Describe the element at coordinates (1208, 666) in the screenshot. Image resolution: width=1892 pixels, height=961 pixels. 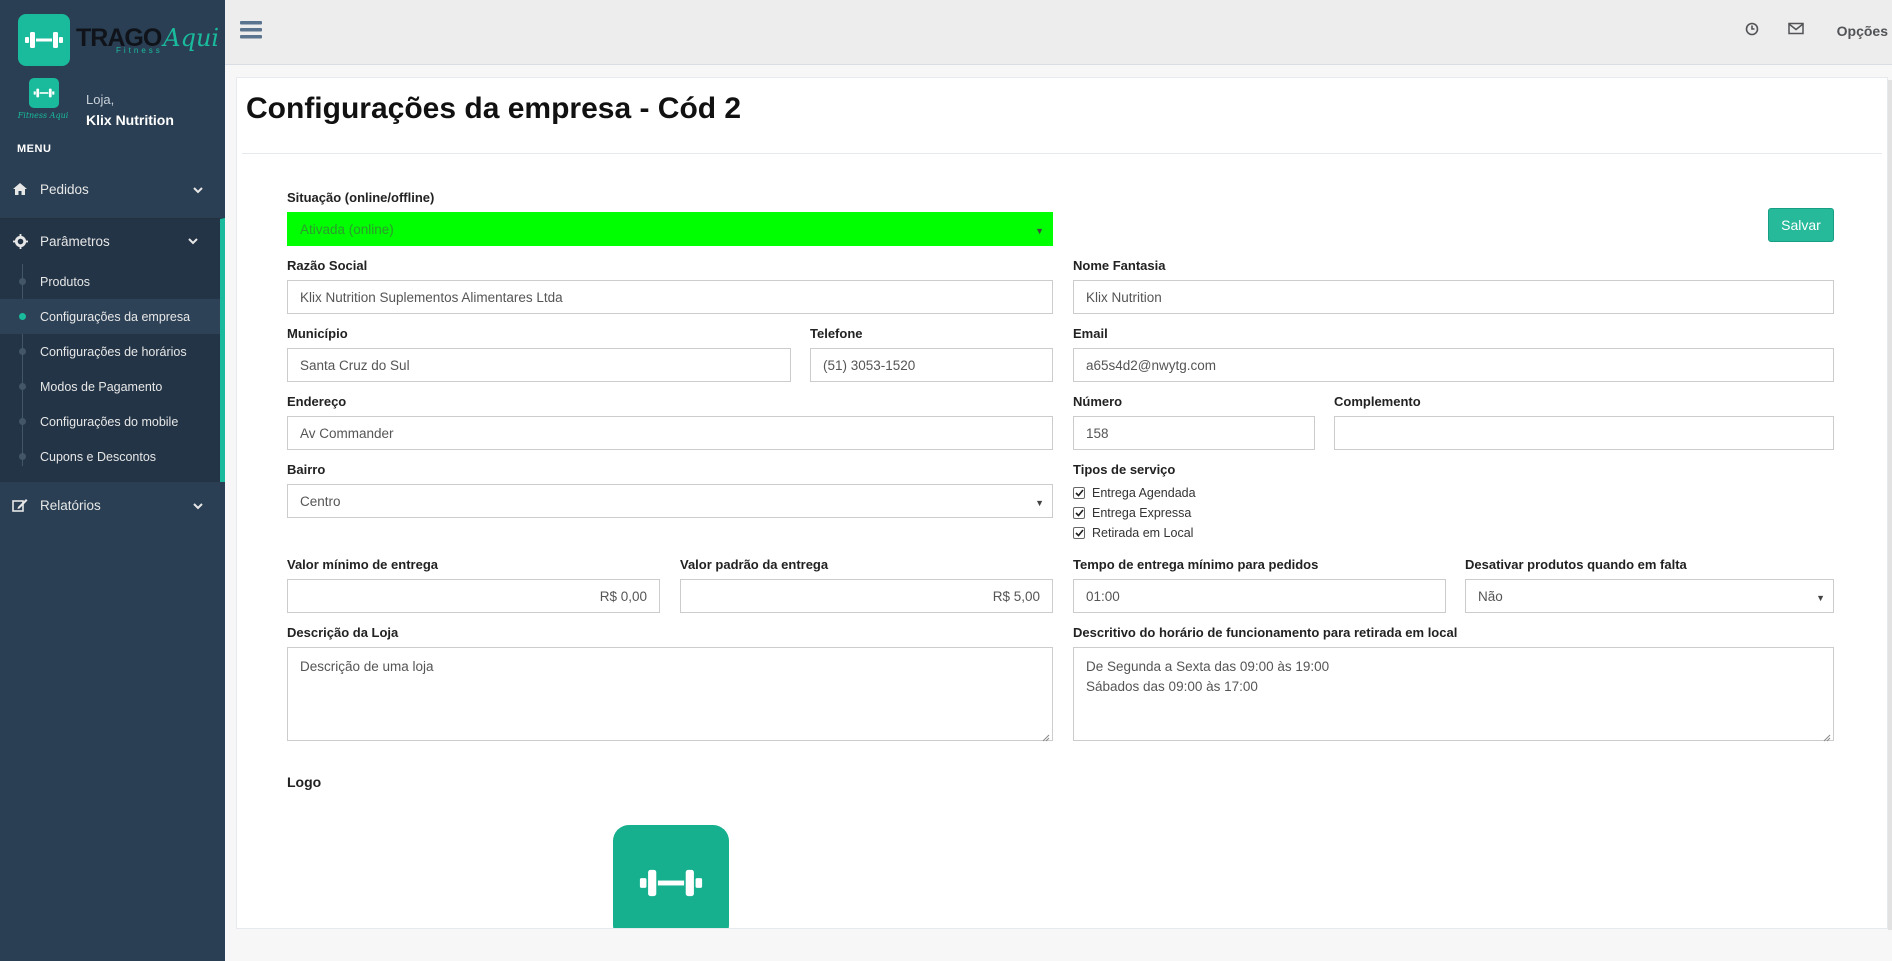
I see `descritivo-horario-line: De Segunda a Sexta das 09:00 às 19:00` at that location.